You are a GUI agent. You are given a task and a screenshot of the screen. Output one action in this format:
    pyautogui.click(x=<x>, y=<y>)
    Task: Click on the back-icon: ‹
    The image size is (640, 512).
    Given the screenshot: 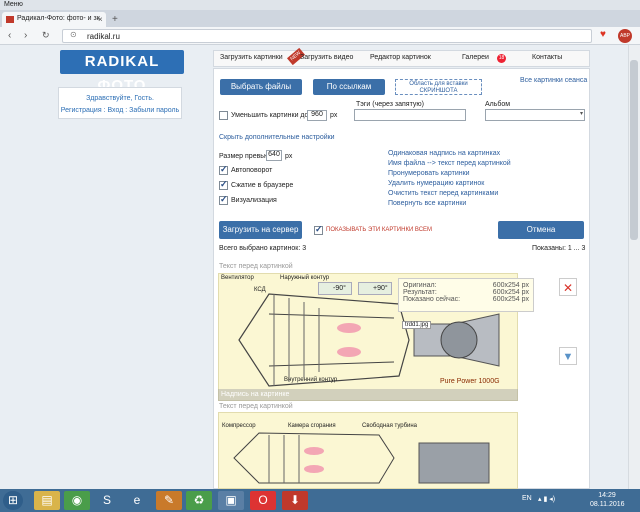 What is the action you would take?
    pyautogui.click(x=9, y=35)
    